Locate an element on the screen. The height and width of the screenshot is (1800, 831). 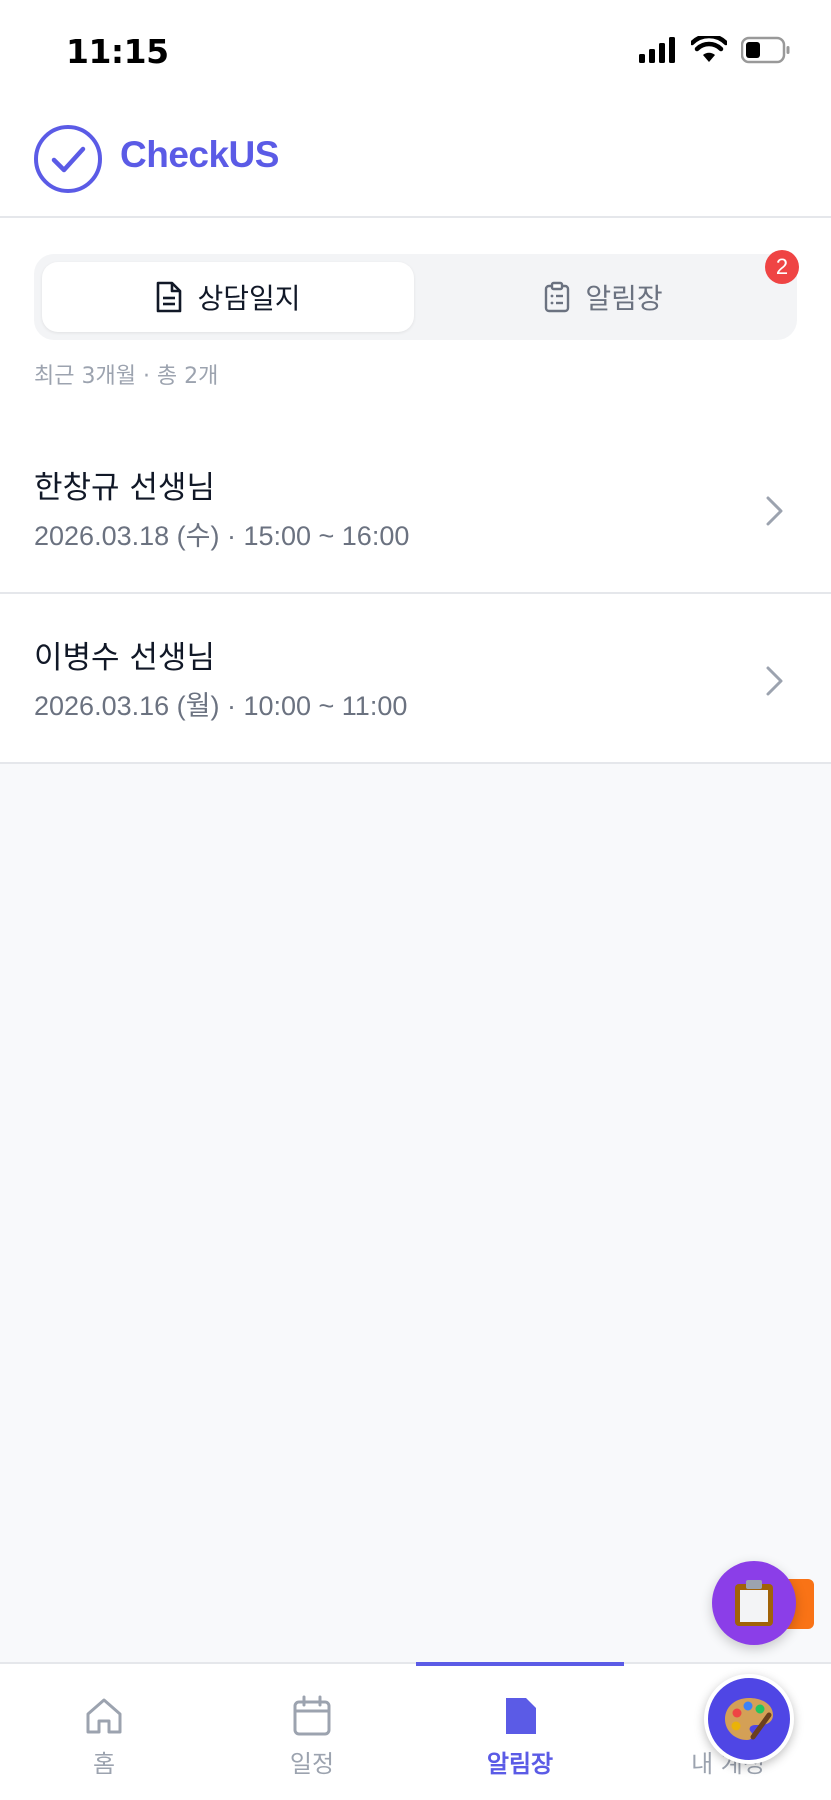
home-icon is located at coordinates (104, 1716).